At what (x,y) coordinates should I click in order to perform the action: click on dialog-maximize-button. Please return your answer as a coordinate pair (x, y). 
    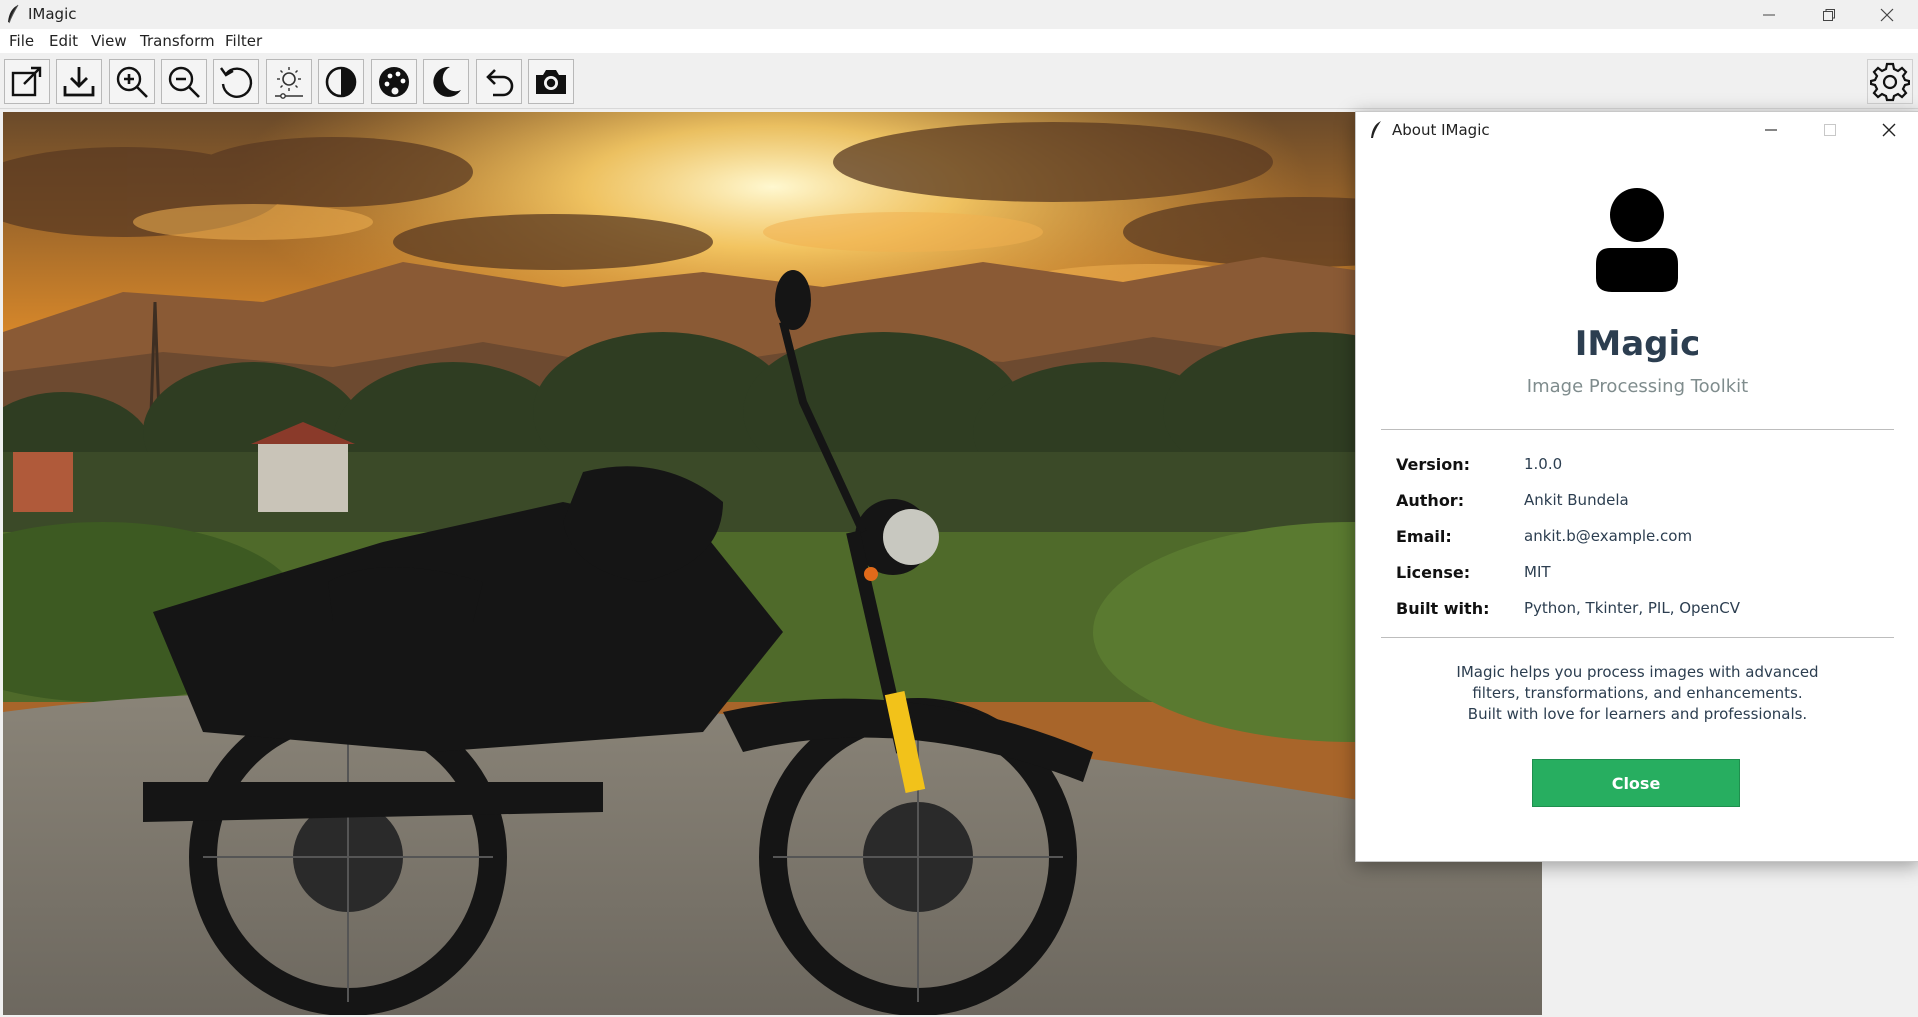
    Looking at the image, I should click on (1830, 130).